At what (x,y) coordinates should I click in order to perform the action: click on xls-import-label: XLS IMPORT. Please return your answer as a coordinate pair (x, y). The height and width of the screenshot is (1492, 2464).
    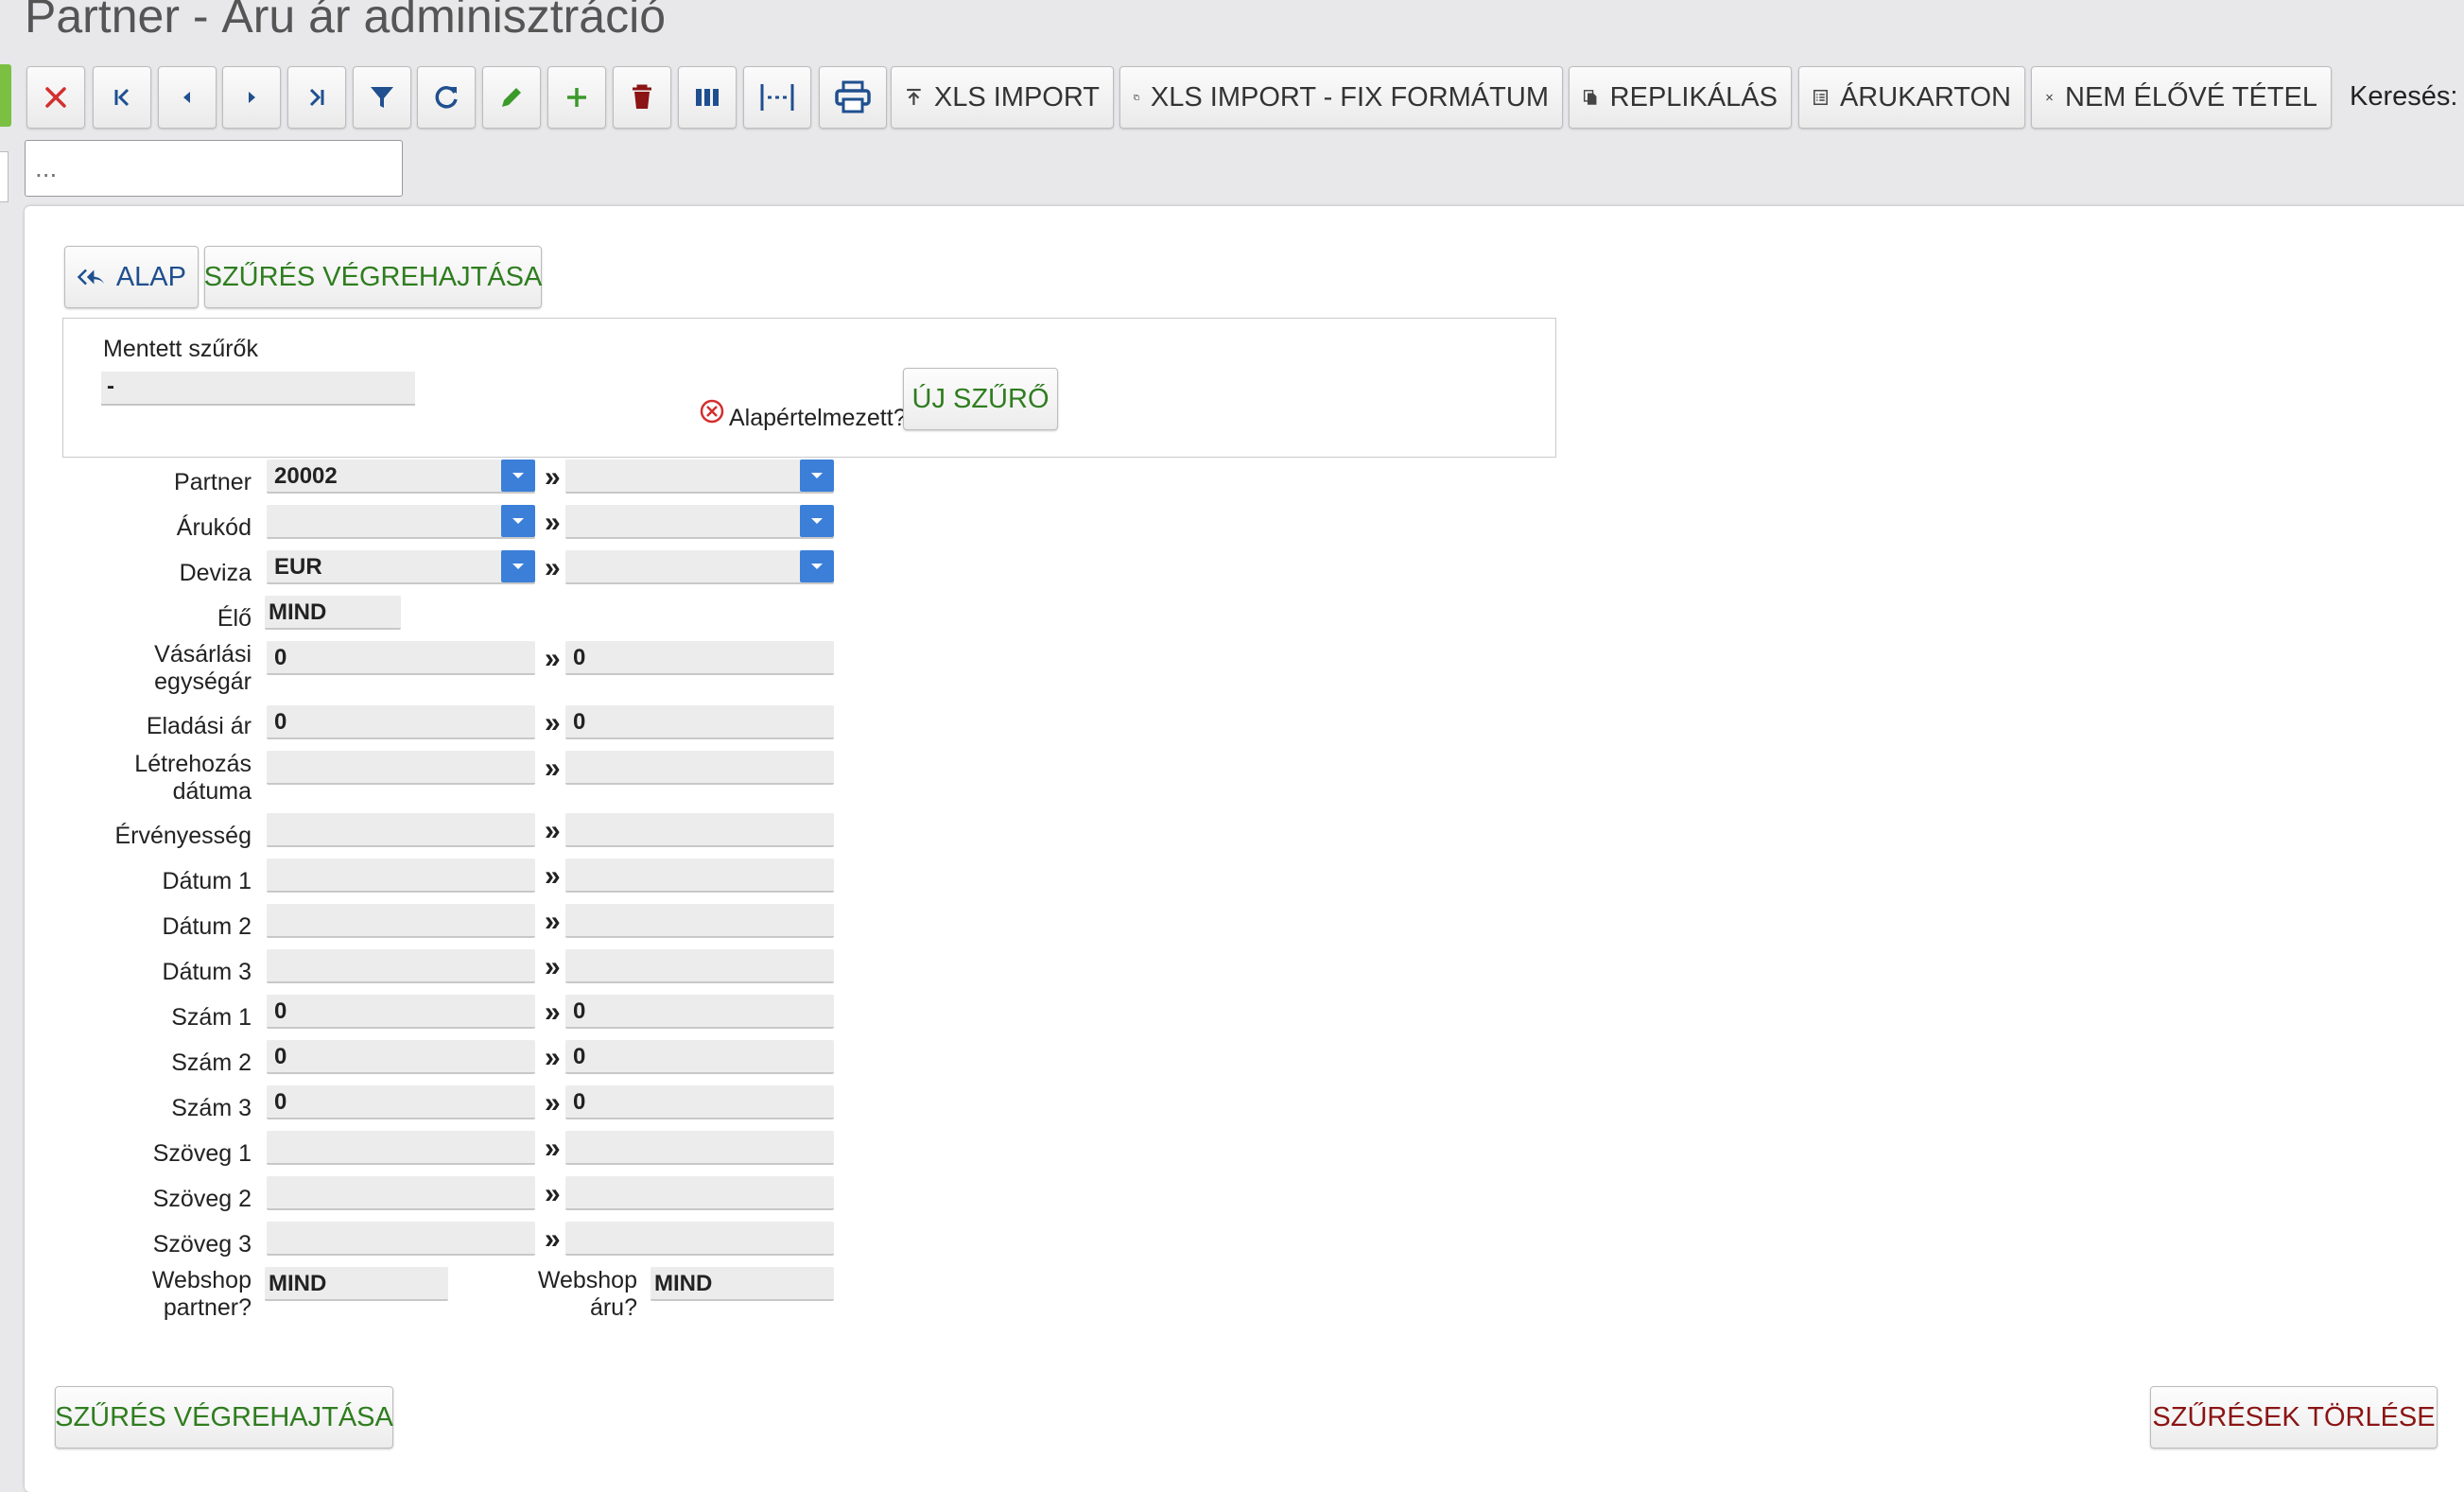
    Looking at the image, I should click on (1017, 97).